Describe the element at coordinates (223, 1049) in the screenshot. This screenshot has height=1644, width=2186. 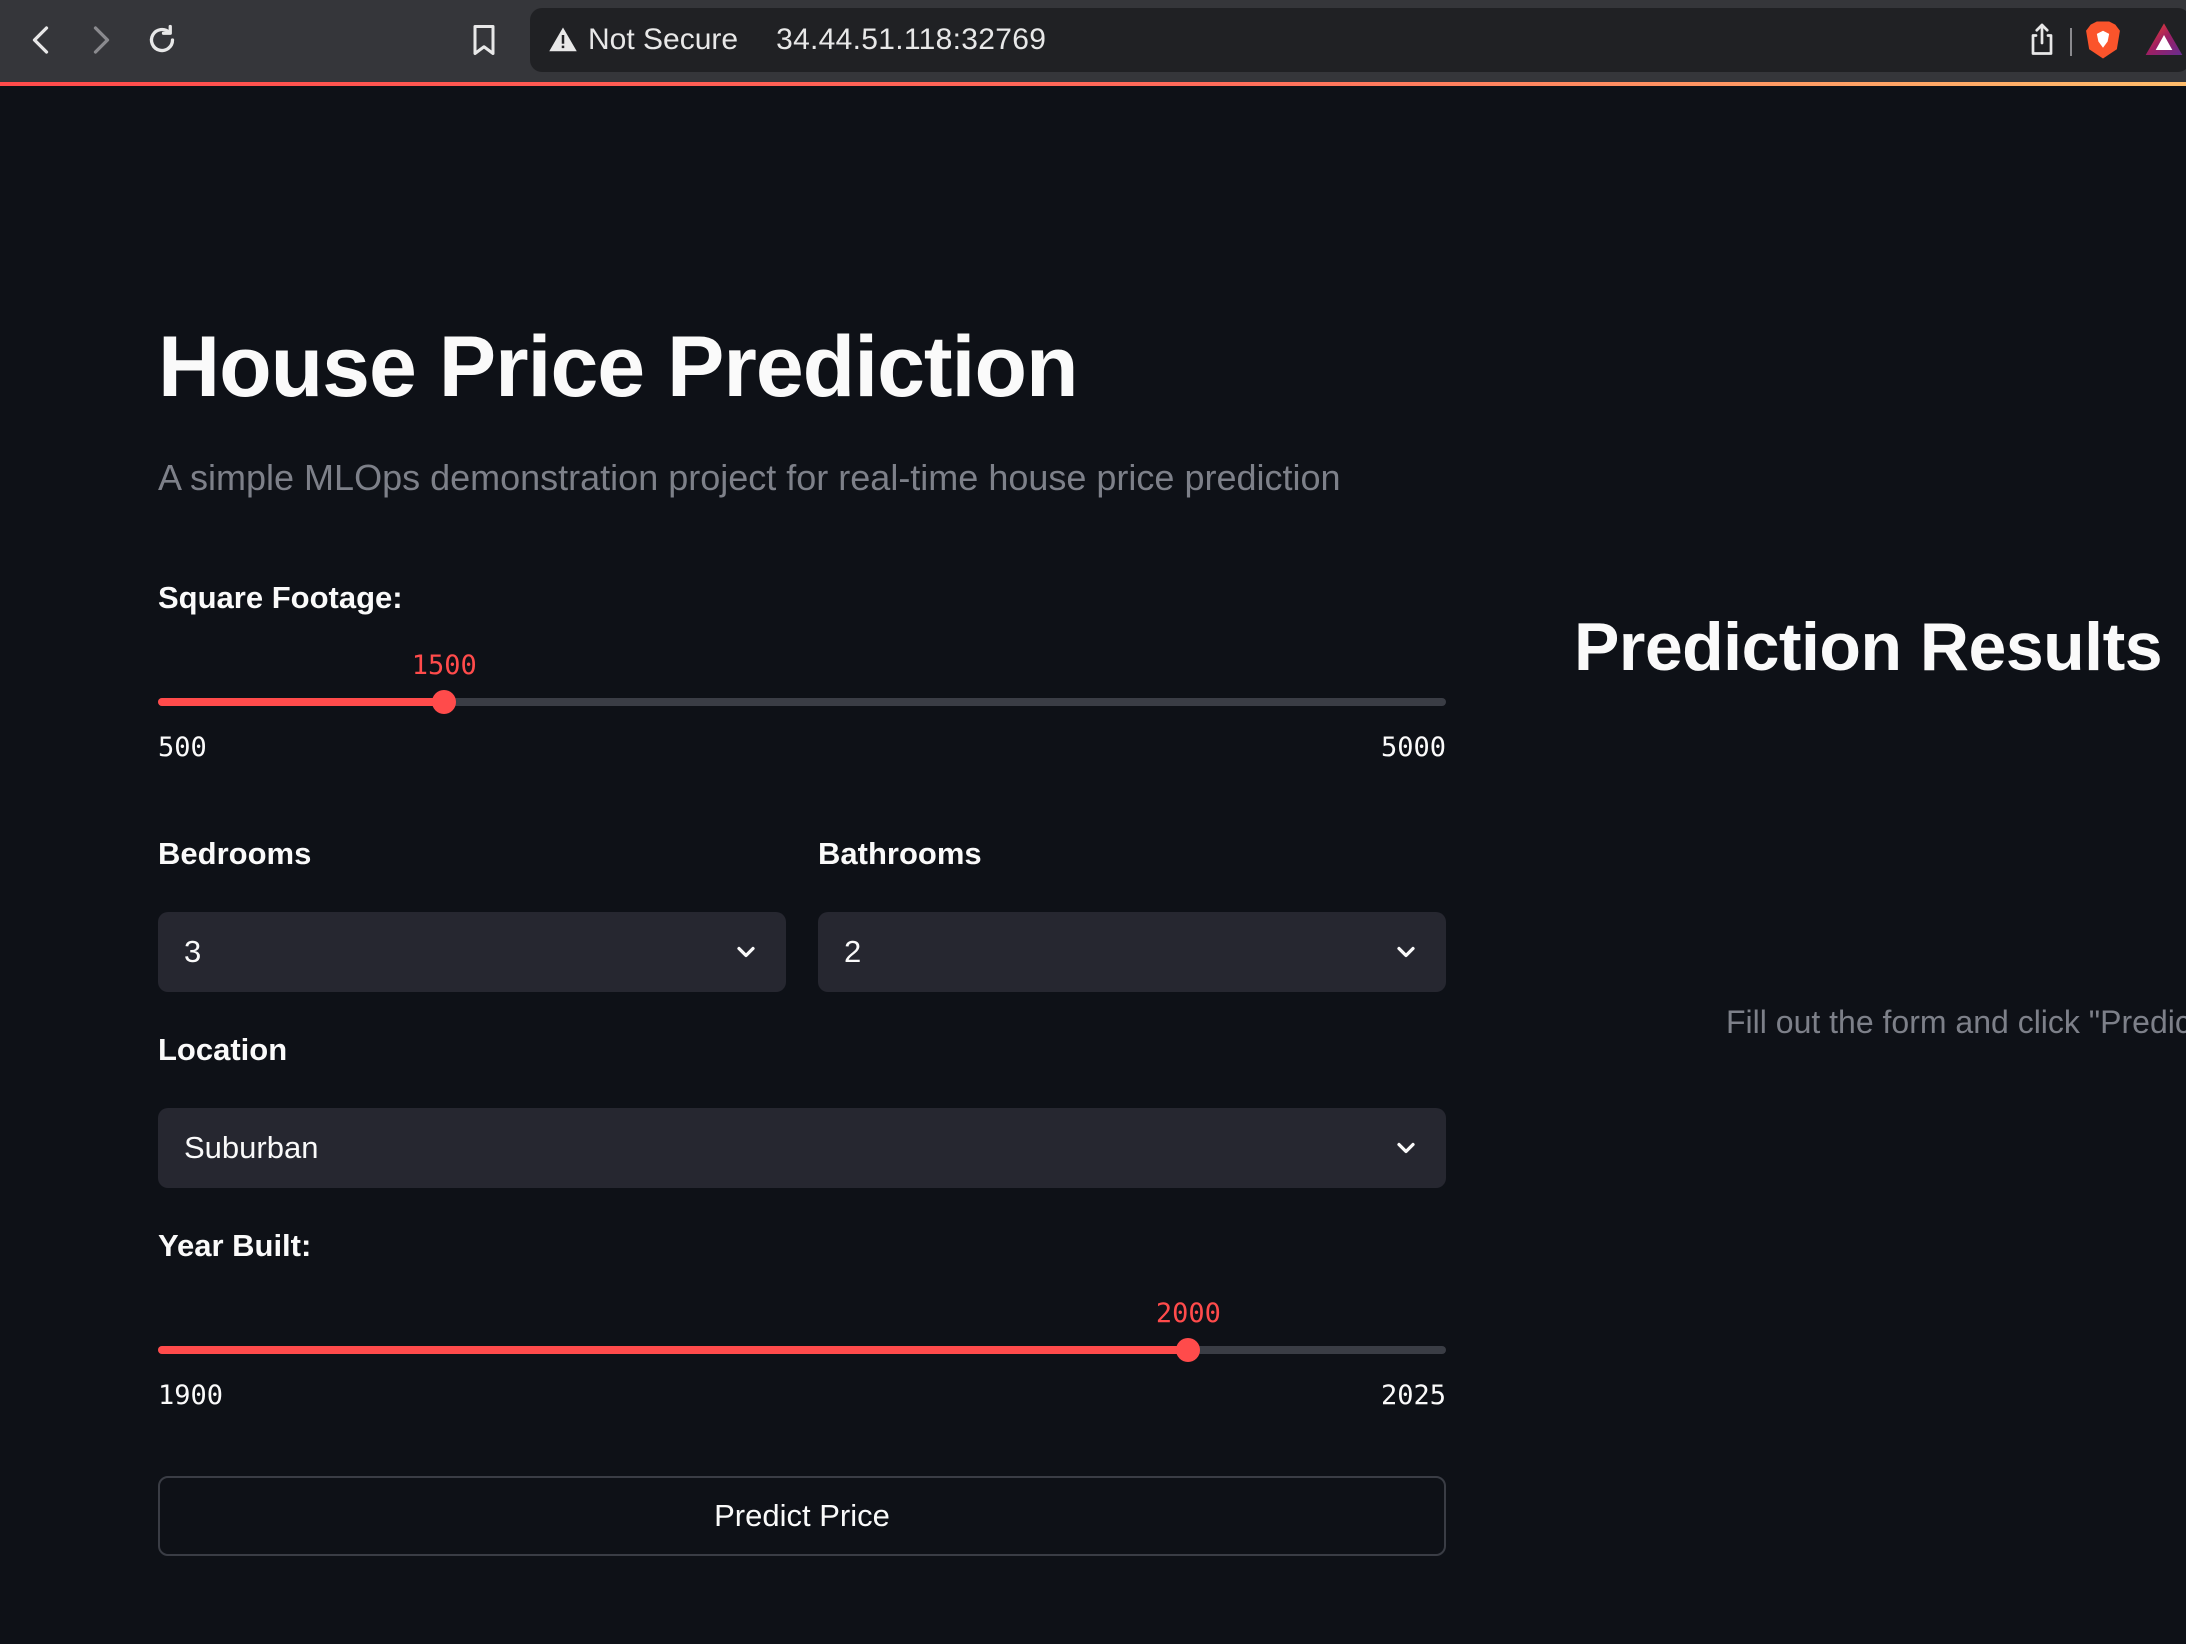
I see `location-label: Location` at that location.